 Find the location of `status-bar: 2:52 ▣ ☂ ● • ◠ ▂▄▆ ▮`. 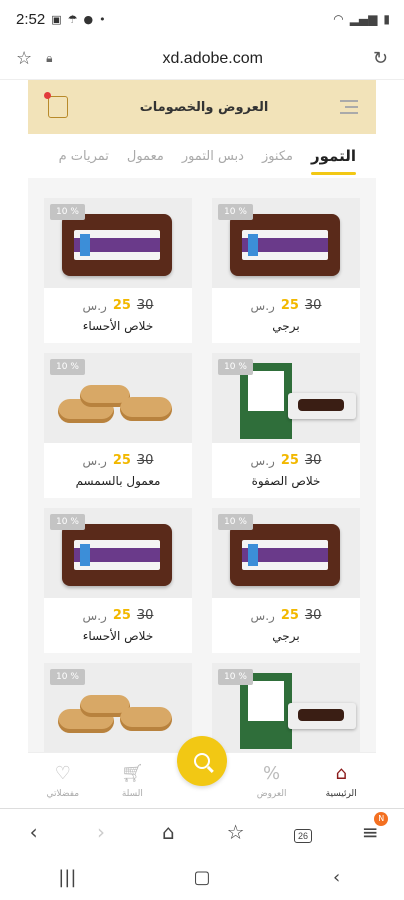

status-bar: 2:52 ▣ ☂ ● • ◠ ▂▄▆ ▮ is located at coordinates (202, 19).